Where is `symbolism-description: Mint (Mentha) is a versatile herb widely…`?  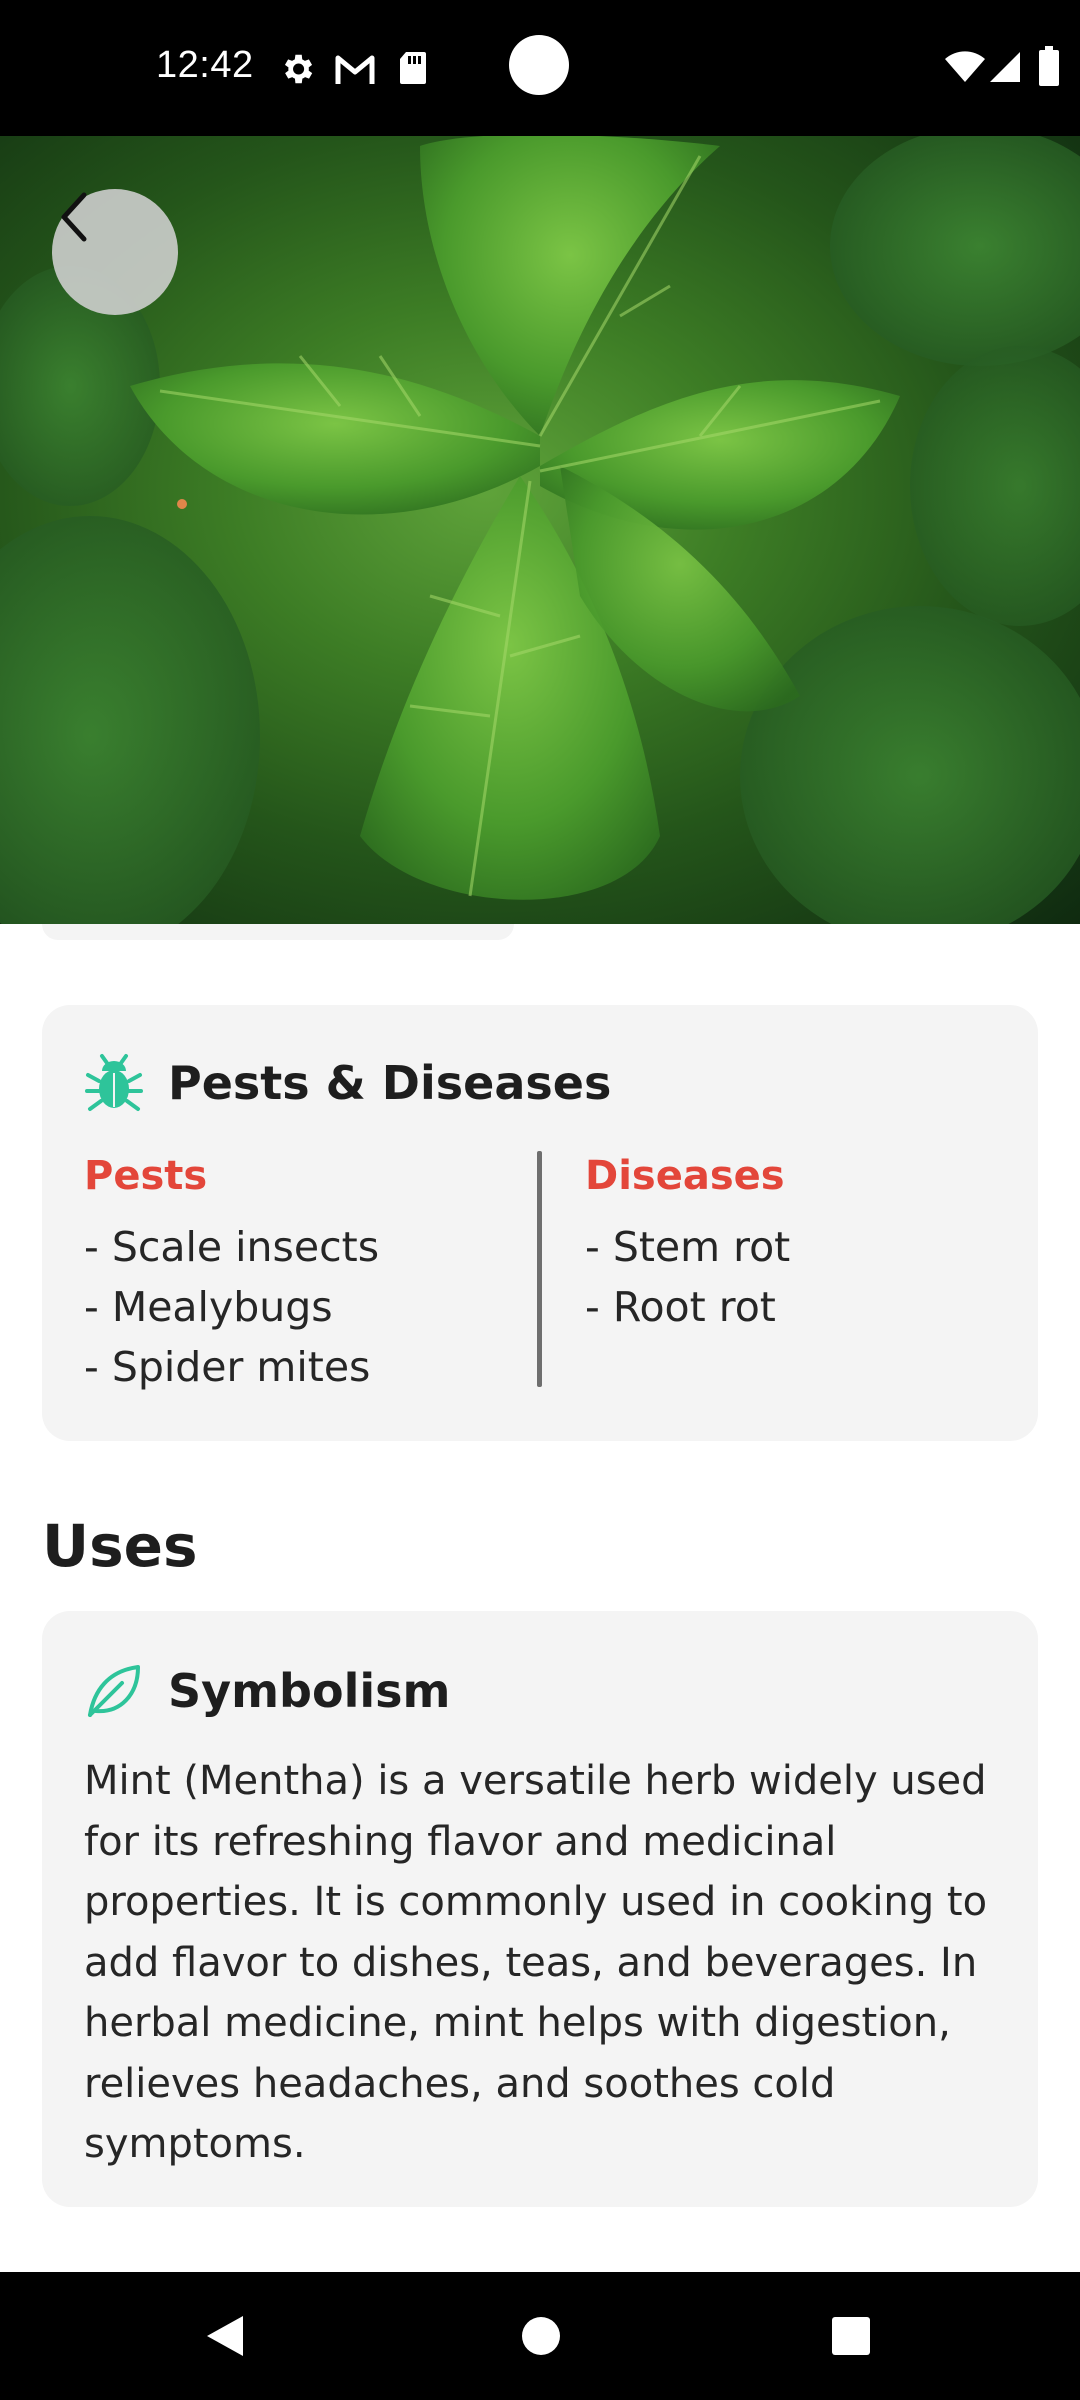
symbolism-description: Mint (Mentha) is a versatile herb widely… is located at coordinates (536, 1962).